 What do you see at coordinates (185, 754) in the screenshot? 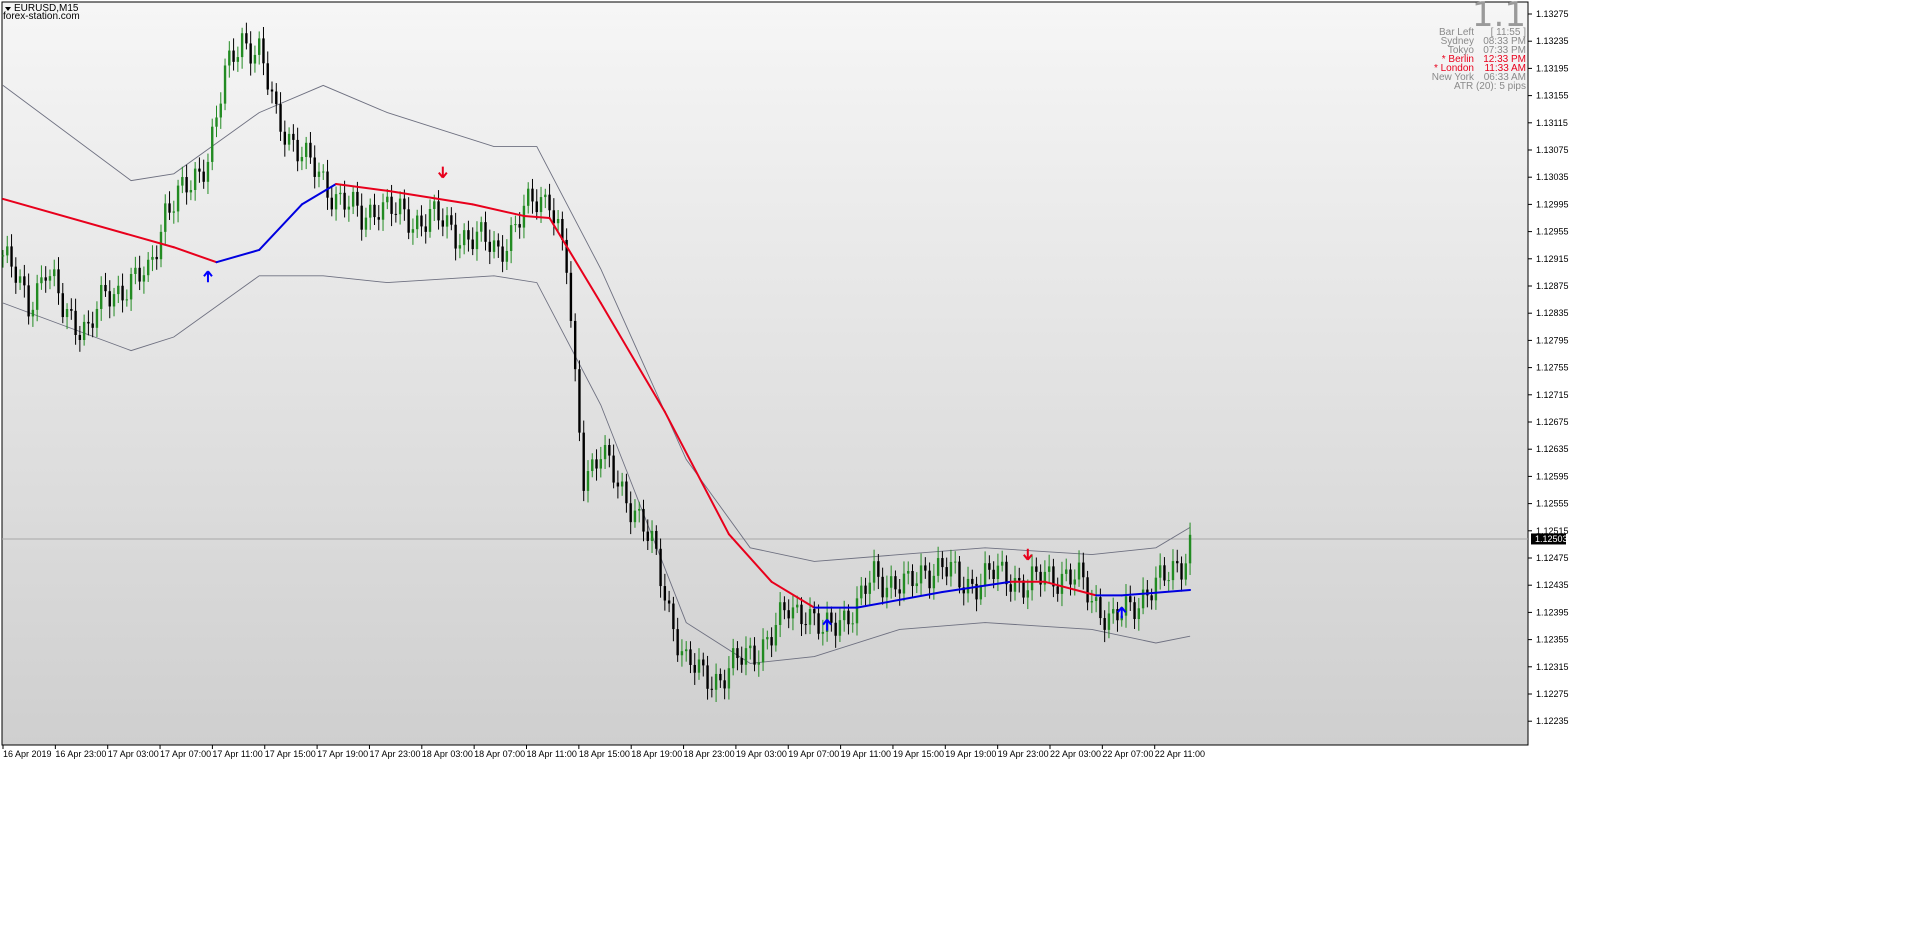
I see `time-tick-label: 17 Apr 07:00` at bounding box center [185, 754].